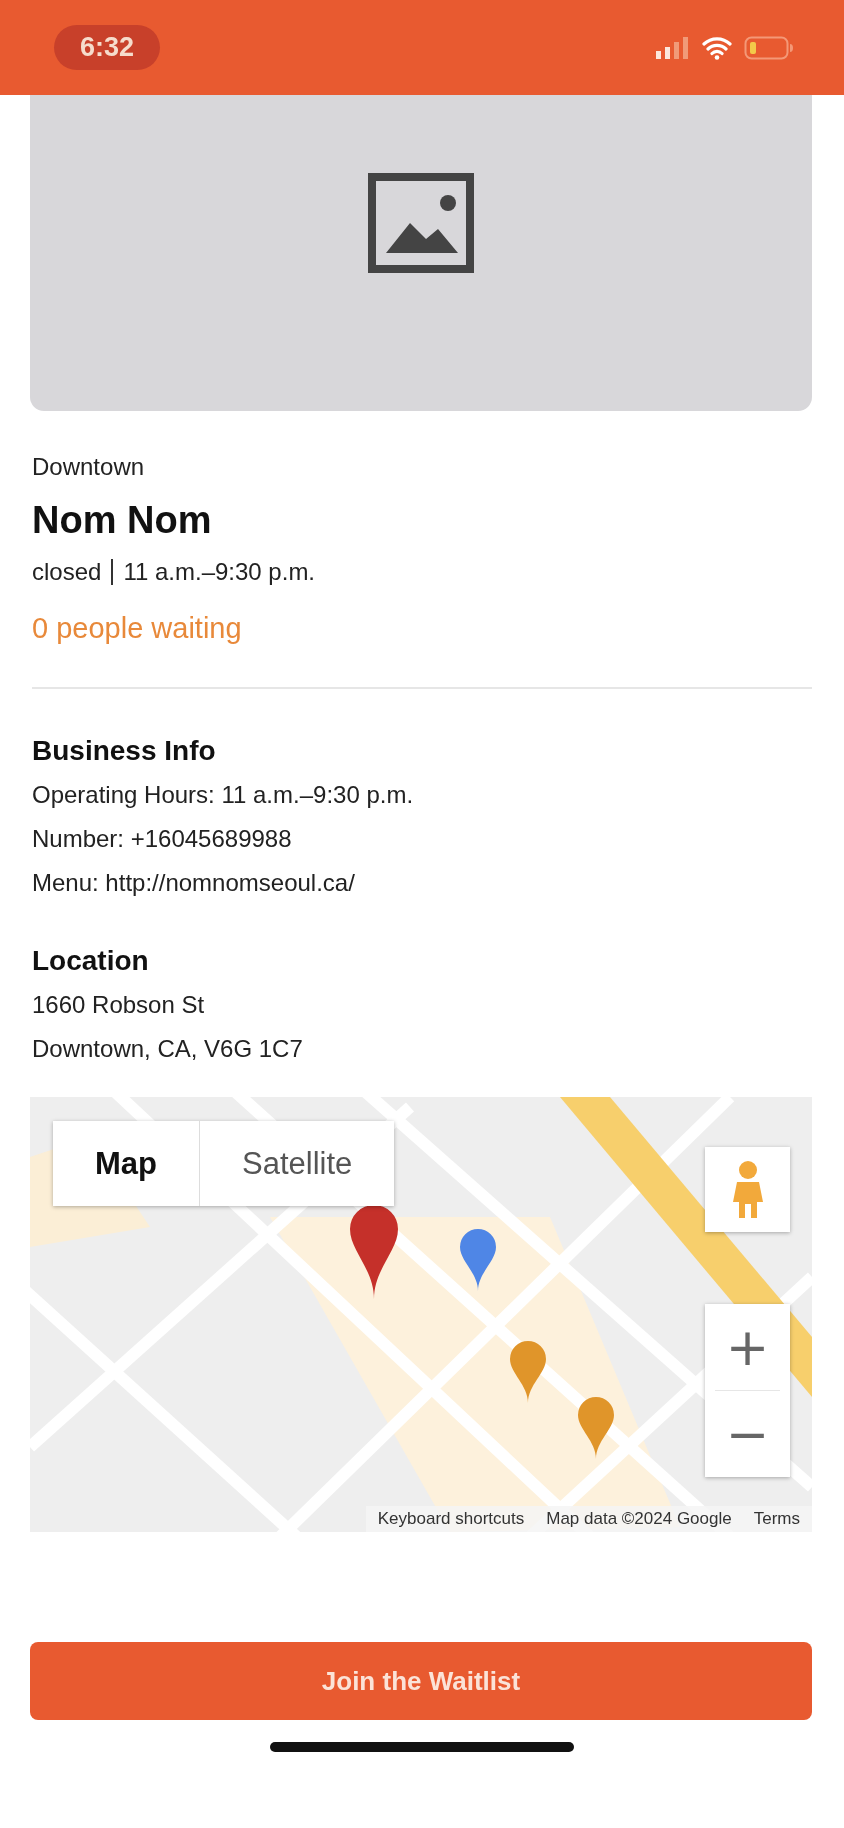 The image size is (844, 1828). What do you see at coordinates (639, 1519) in the screenshot?
I see `map-footer-link: Map data ©2024 Google` at bounding box center [639, 1519].